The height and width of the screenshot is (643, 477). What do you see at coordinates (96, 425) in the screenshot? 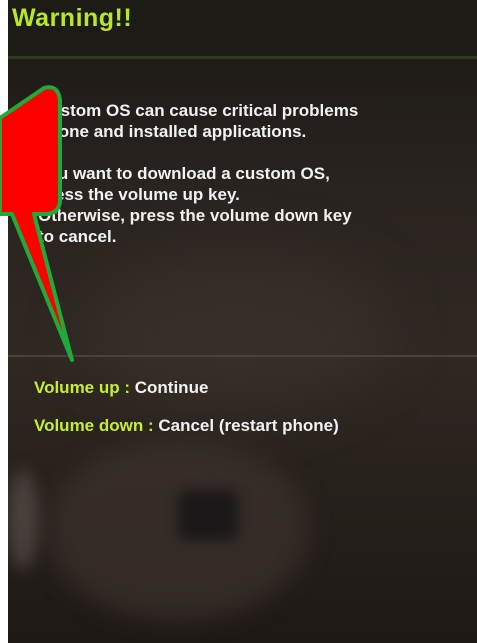
I see `option-key: Volume down :` at bounding box center [96, 425].